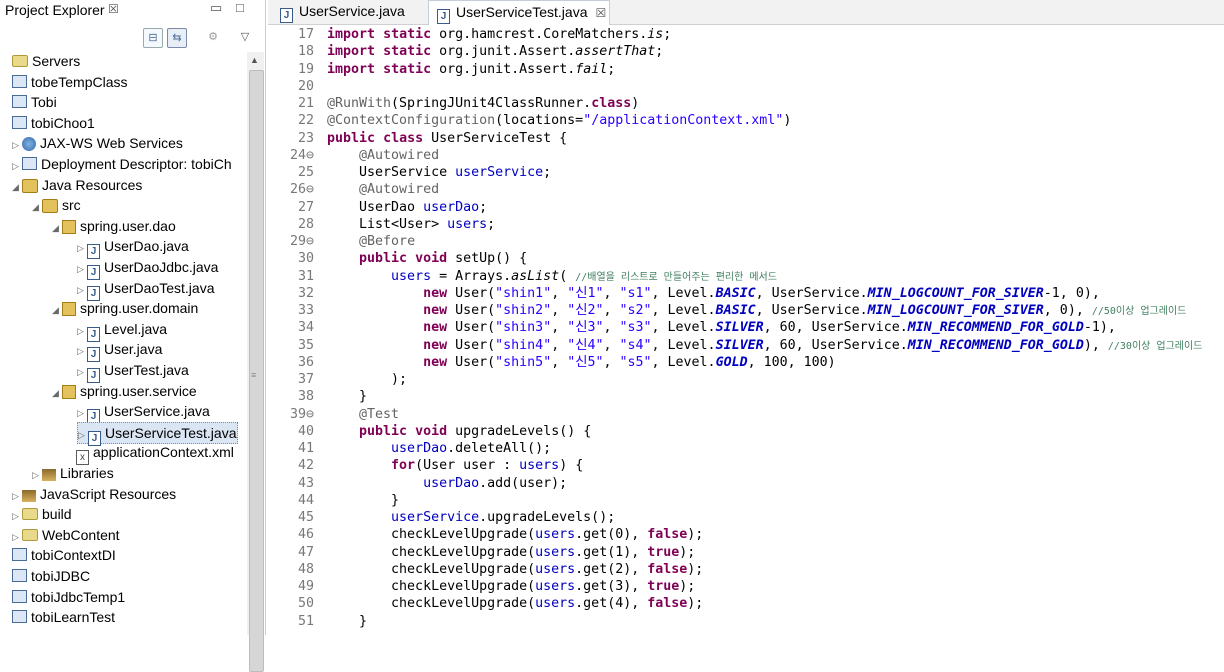 This screenshot has height=672, width=1224. What do you see at coordinates (58, 617) in the screenshot?
I see `tree-item: tobiLearnTest` at bounding box center [58, 617].